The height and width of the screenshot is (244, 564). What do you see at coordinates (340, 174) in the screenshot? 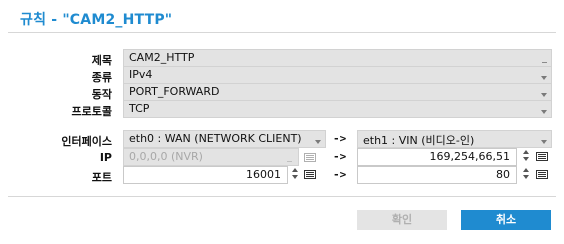
I see `port-arrow: ->` at bounding box center [340, 174].